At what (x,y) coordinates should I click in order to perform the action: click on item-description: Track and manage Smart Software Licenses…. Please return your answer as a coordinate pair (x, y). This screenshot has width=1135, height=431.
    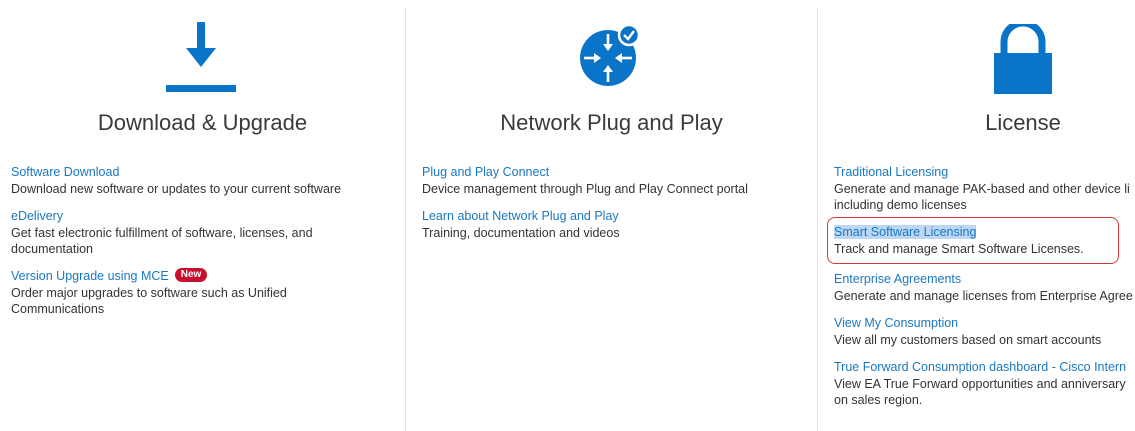
    Looking at the image, I should click on (959, 249).